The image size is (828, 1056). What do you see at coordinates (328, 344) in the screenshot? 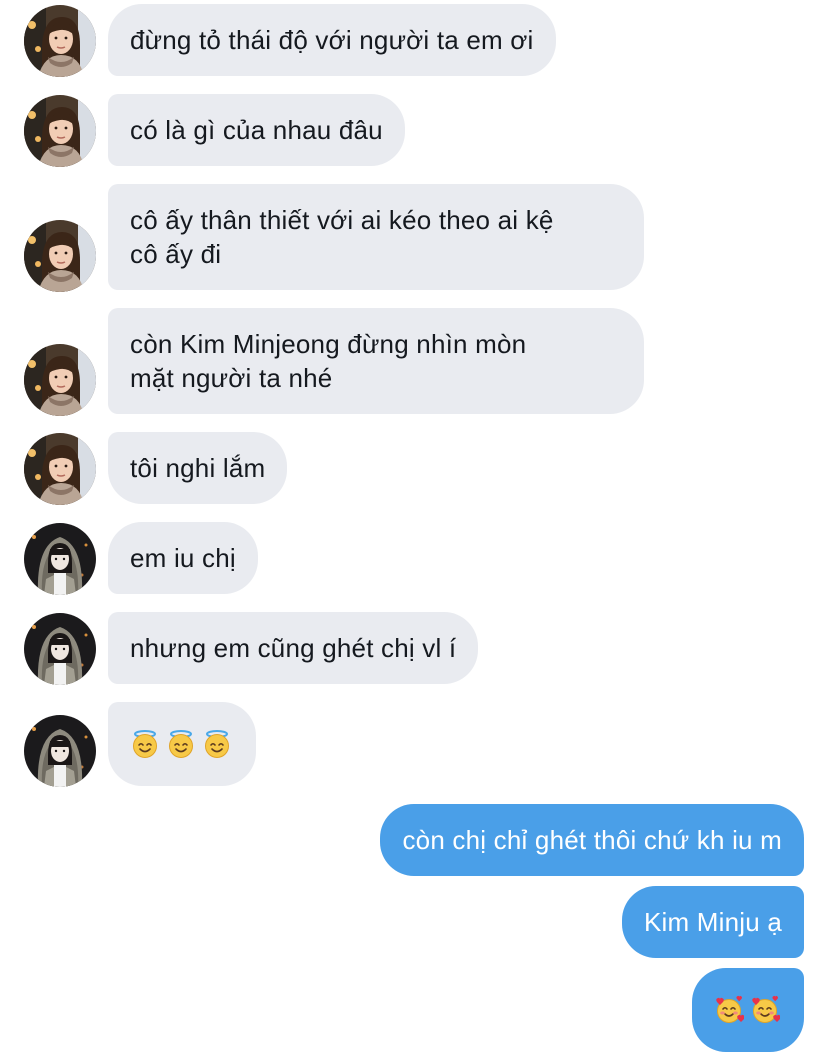
I see `message-text-line: còn Kim Minjeong đừng nhìn mòn` at bounding box center [328, 344].